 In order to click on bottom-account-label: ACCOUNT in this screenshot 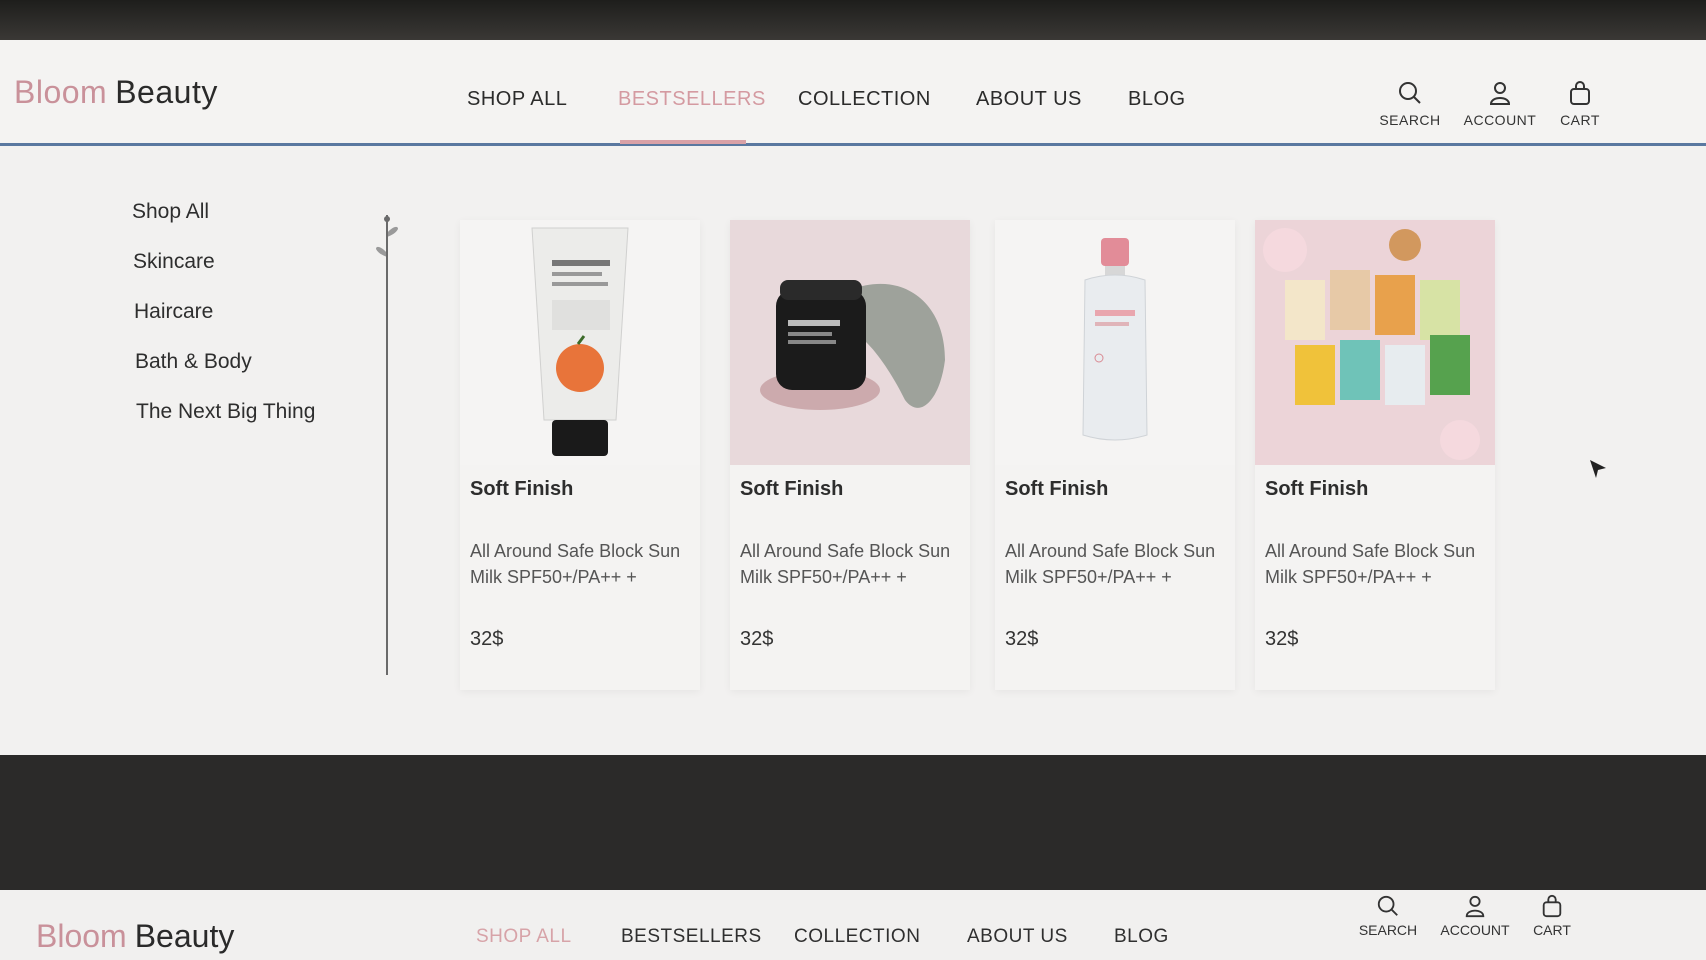, I will do `click(1475, 930)`.